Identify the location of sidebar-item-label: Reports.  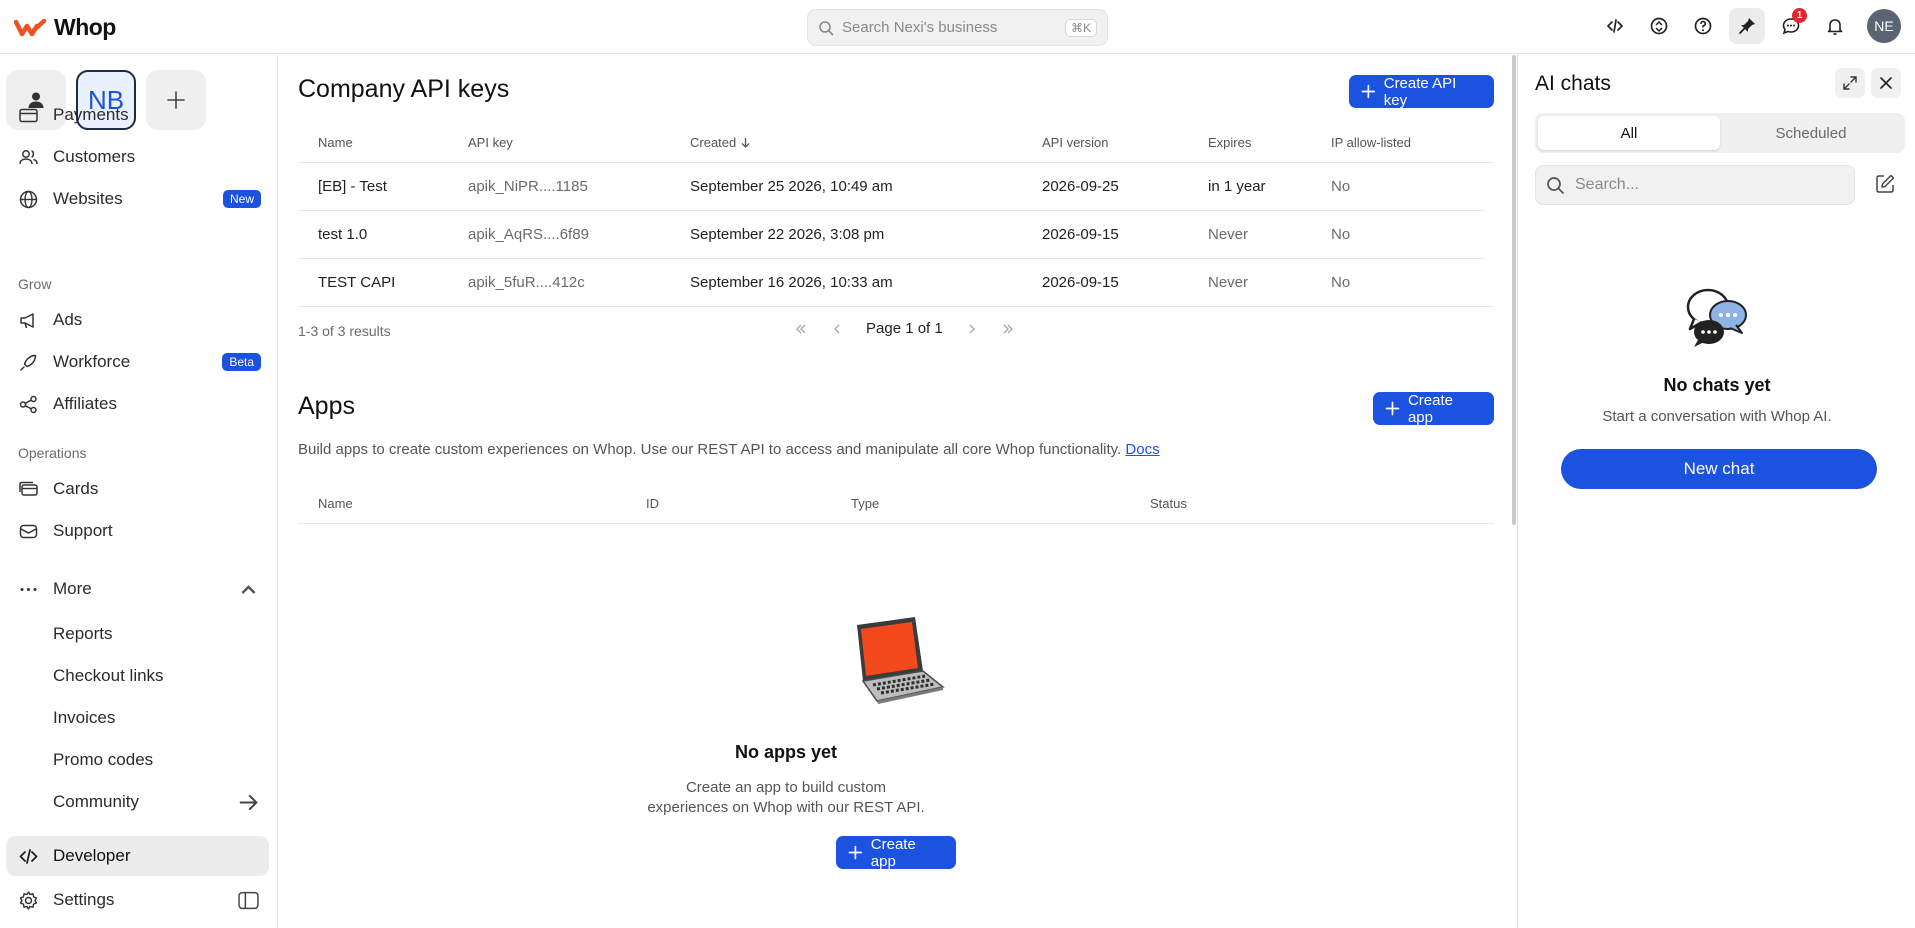
(83, 633).